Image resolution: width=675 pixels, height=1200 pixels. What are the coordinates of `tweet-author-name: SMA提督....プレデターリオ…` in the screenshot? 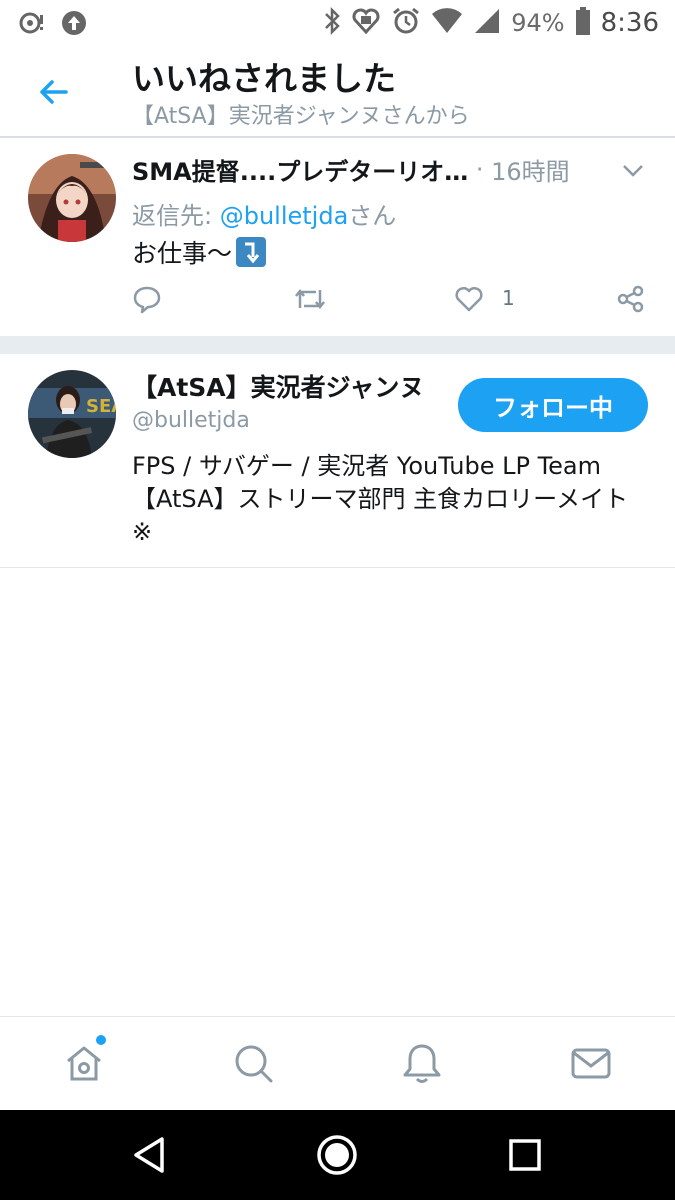 It's located at (300, 169).